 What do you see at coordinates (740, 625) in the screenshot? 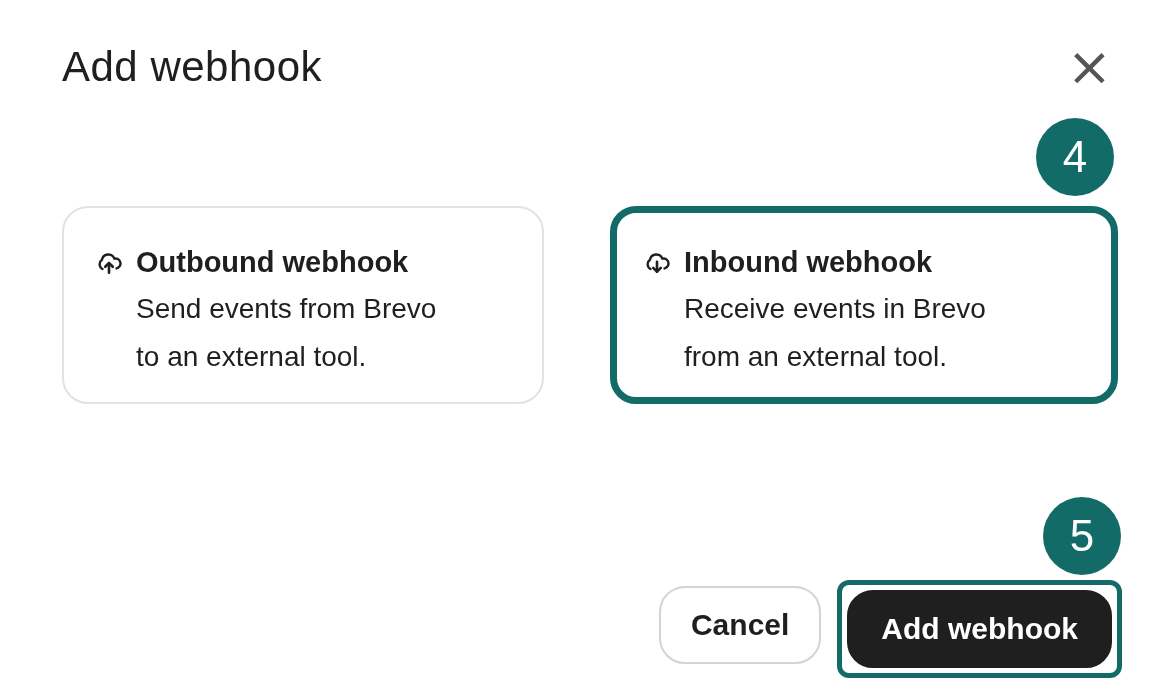
I see `cancel-button: Cancel` at bounding box center [740, 625].